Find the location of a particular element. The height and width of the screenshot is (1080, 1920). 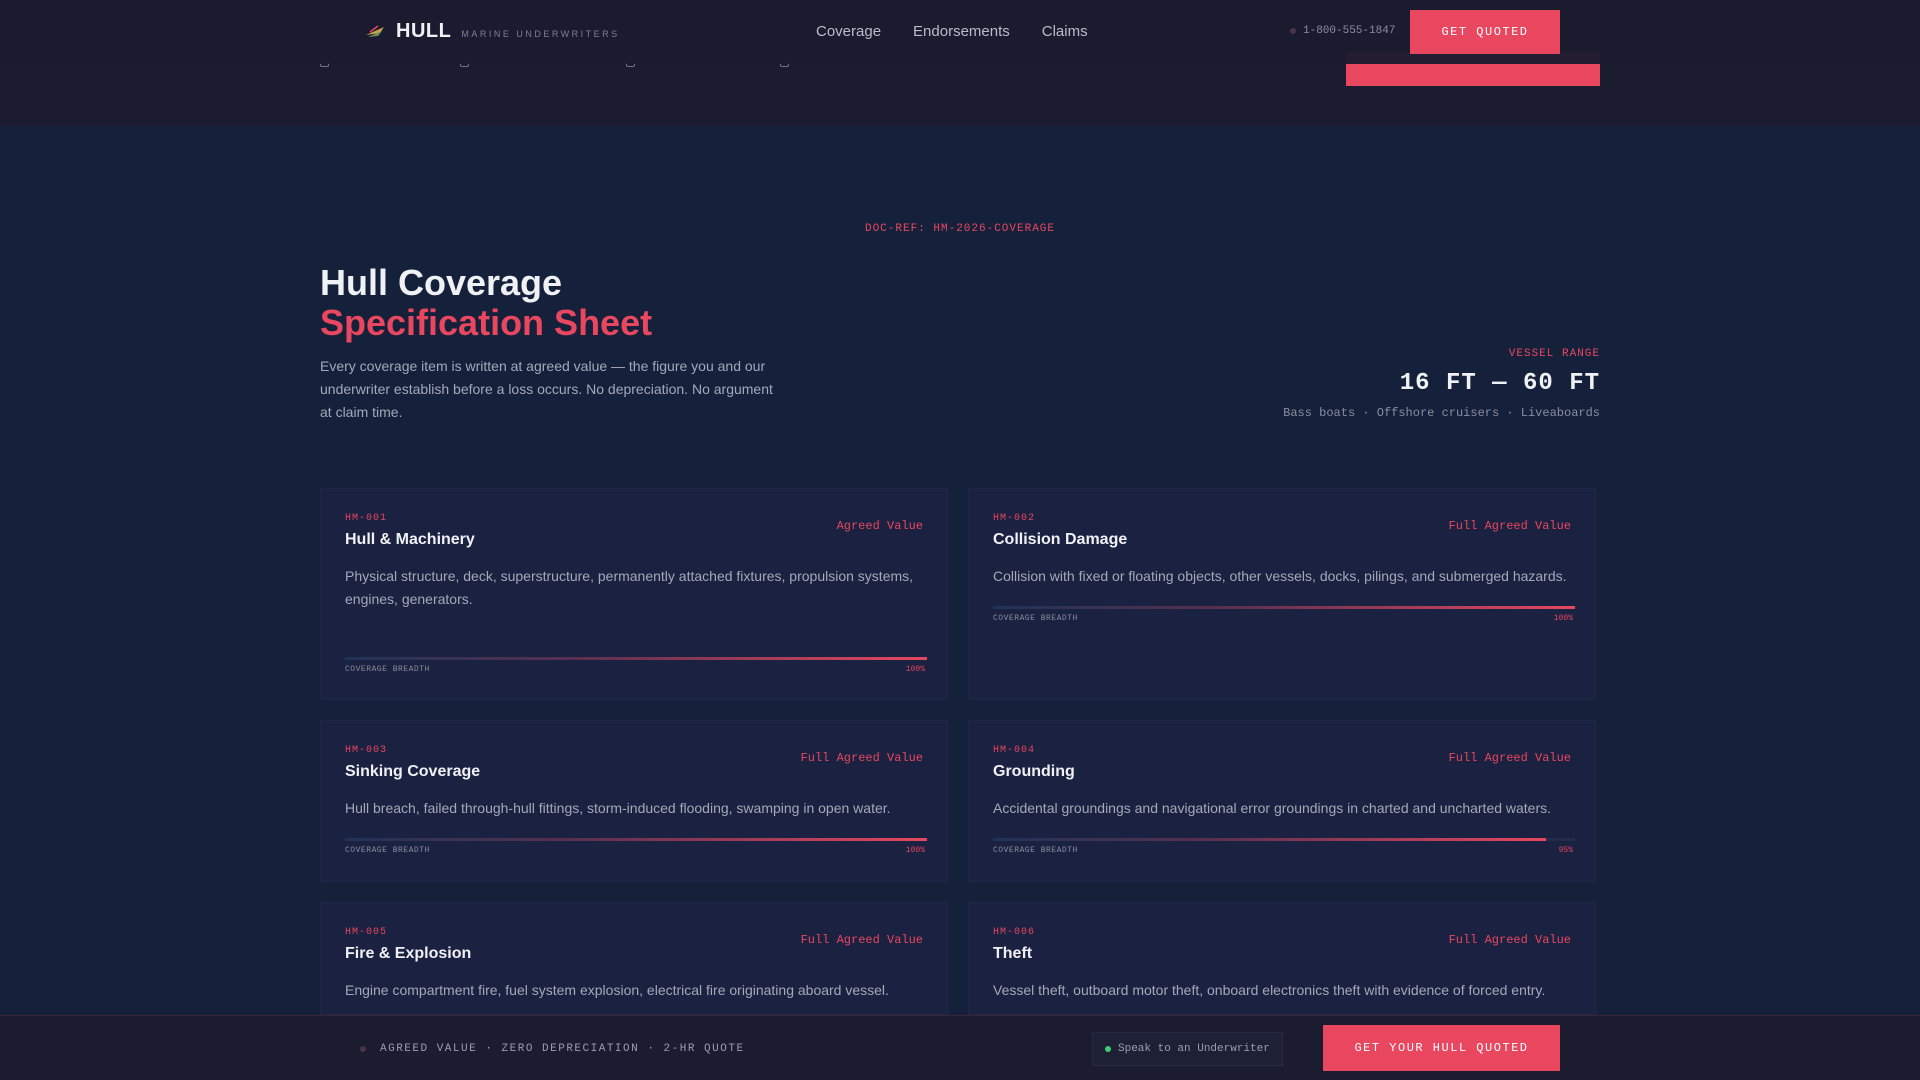

card-title: Theft is located at coordinates (1013, 953).